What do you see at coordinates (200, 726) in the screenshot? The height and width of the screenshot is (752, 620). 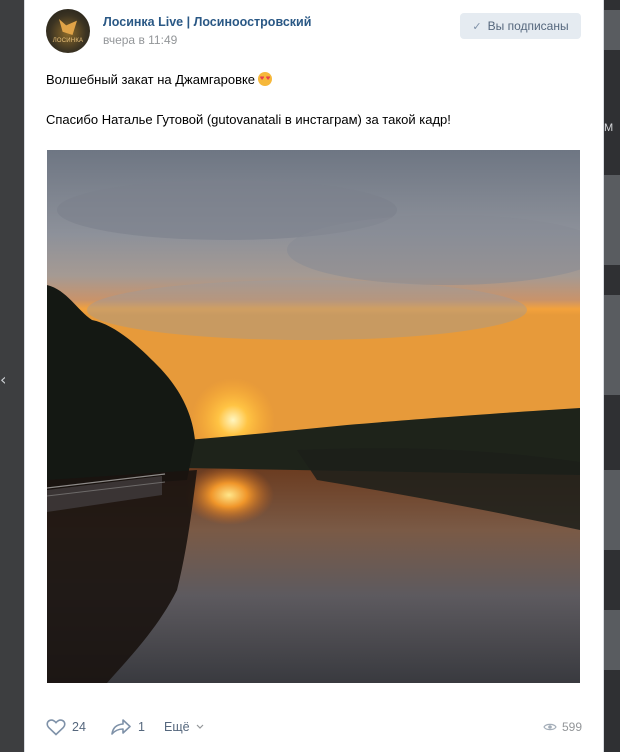 I see `chevron-down-icon` at bounding box center [200, 726].